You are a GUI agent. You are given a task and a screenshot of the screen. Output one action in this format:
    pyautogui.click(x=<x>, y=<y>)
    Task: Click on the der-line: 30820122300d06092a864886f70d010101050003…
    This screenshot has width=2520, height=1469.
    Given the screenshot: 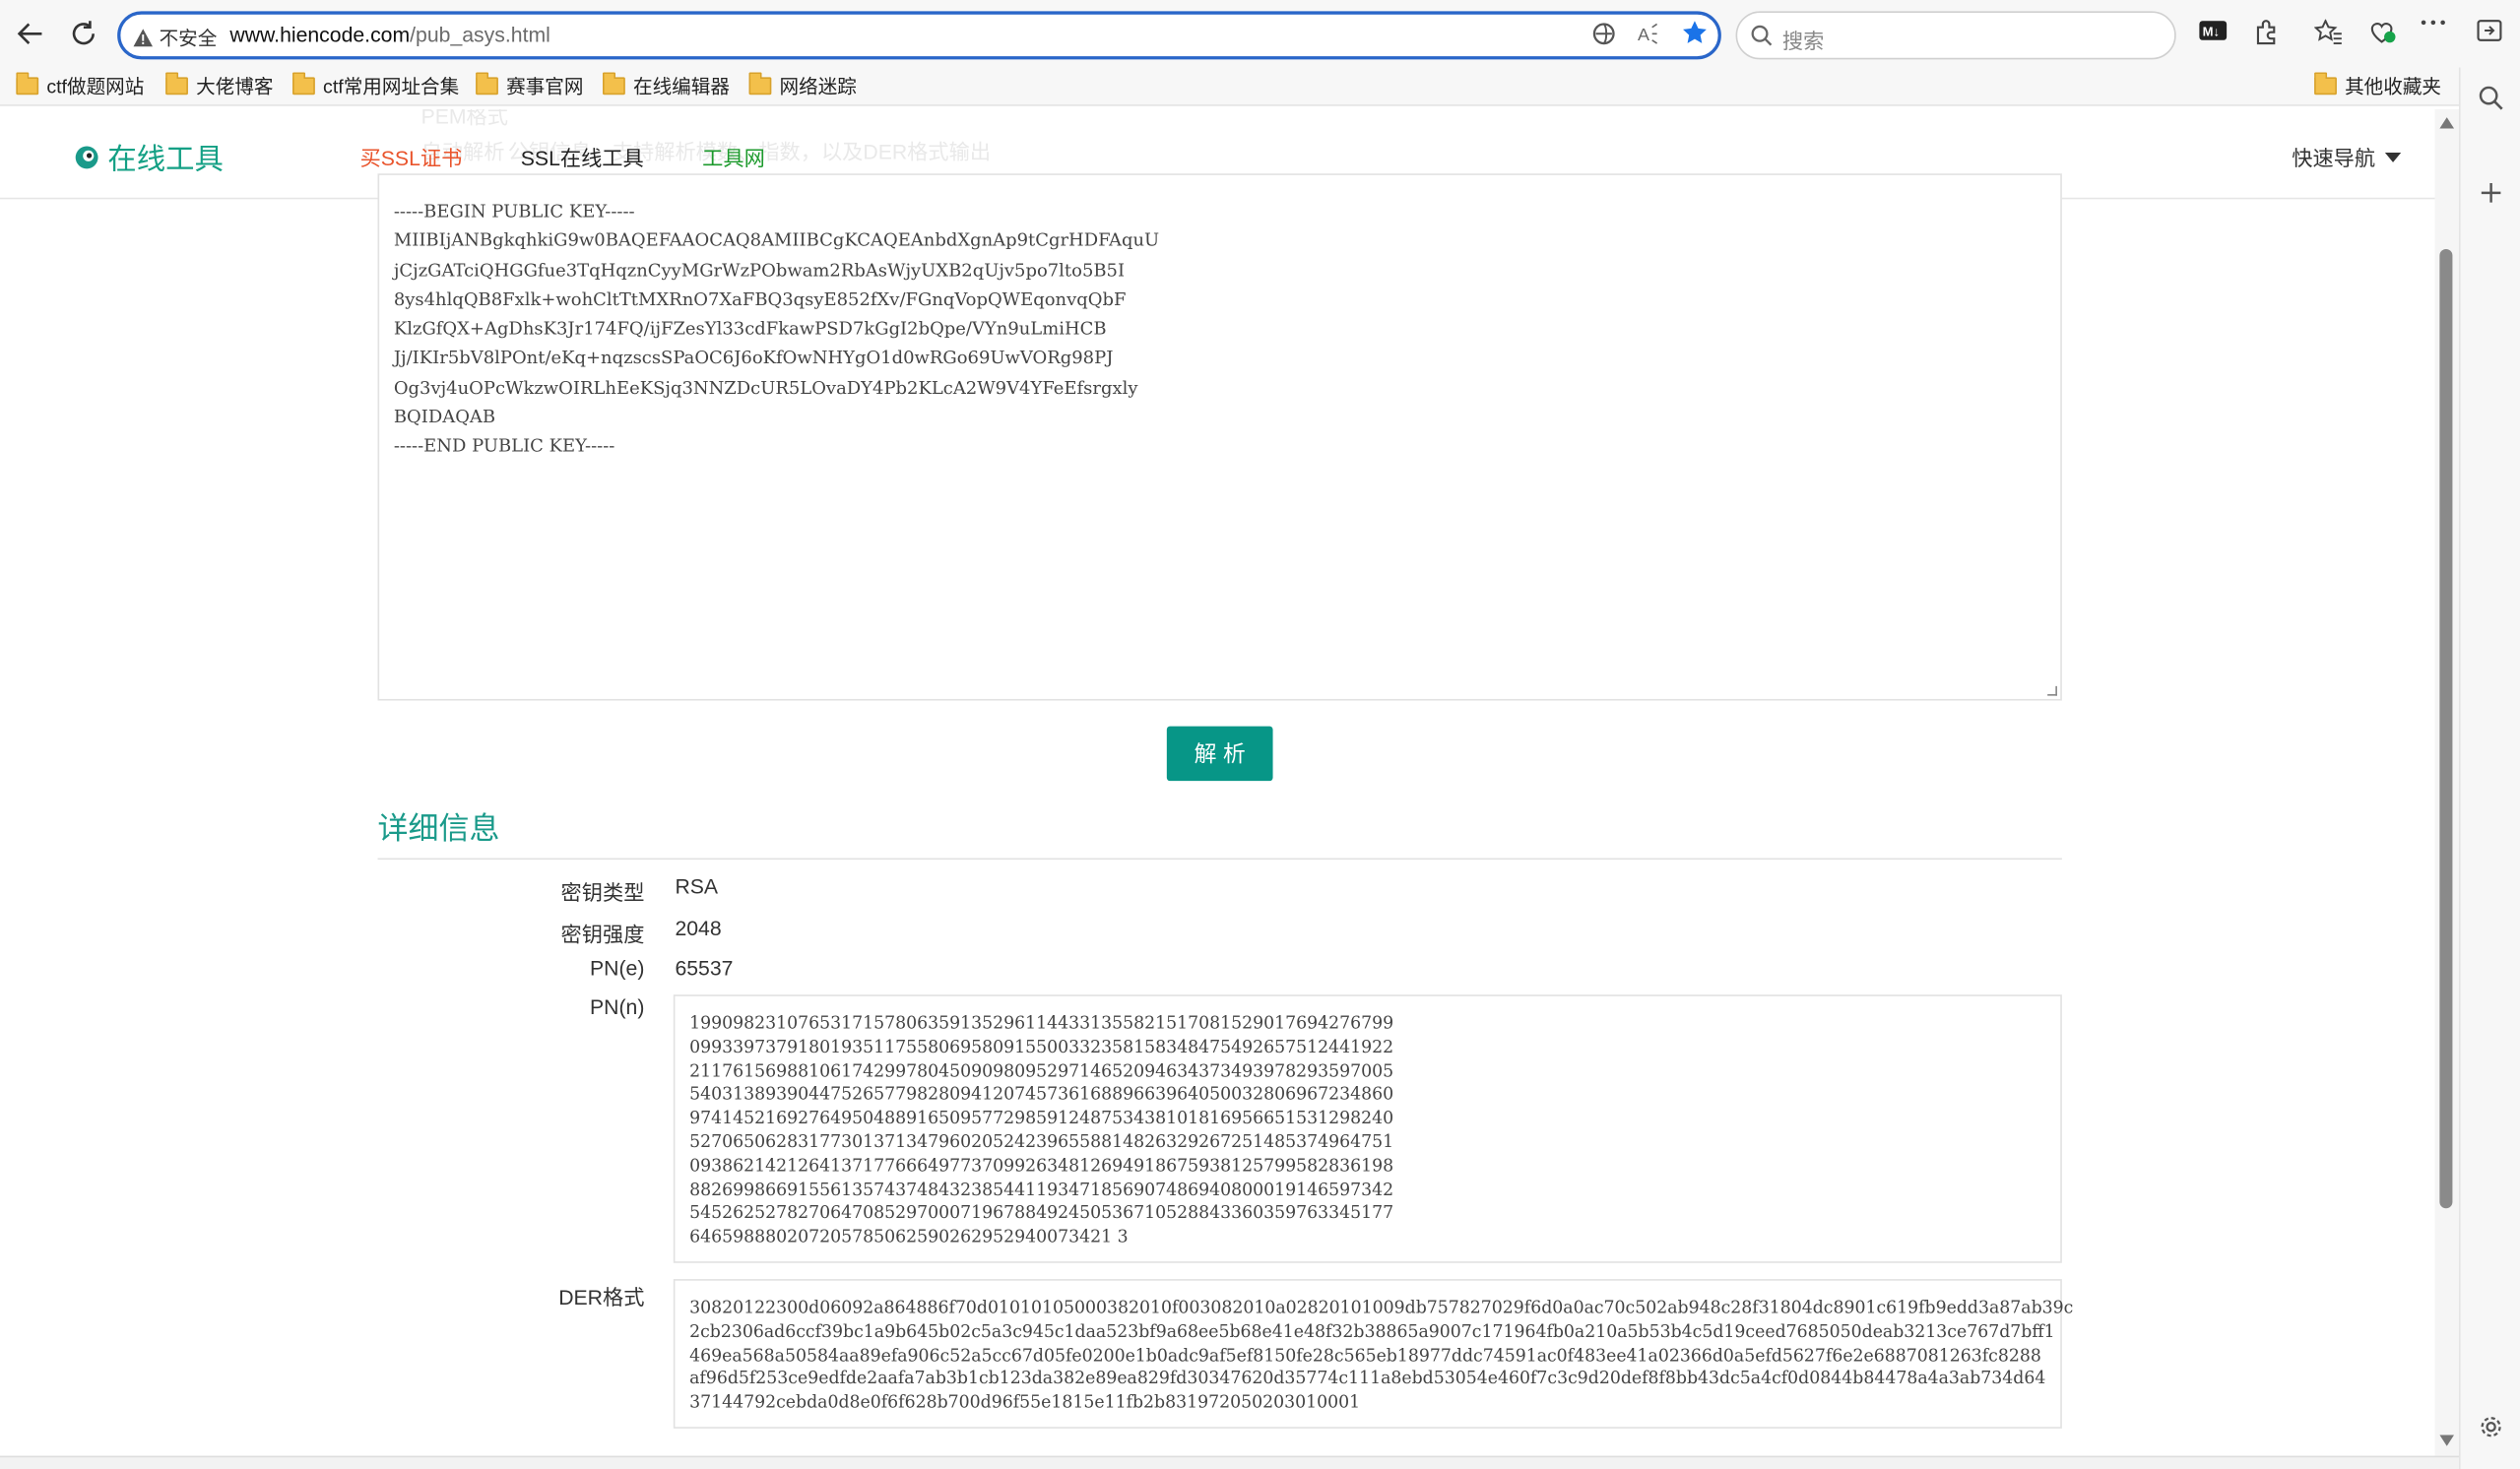 What is the action you would take?
    pyautogui.click(x=1381, y=1308)
    